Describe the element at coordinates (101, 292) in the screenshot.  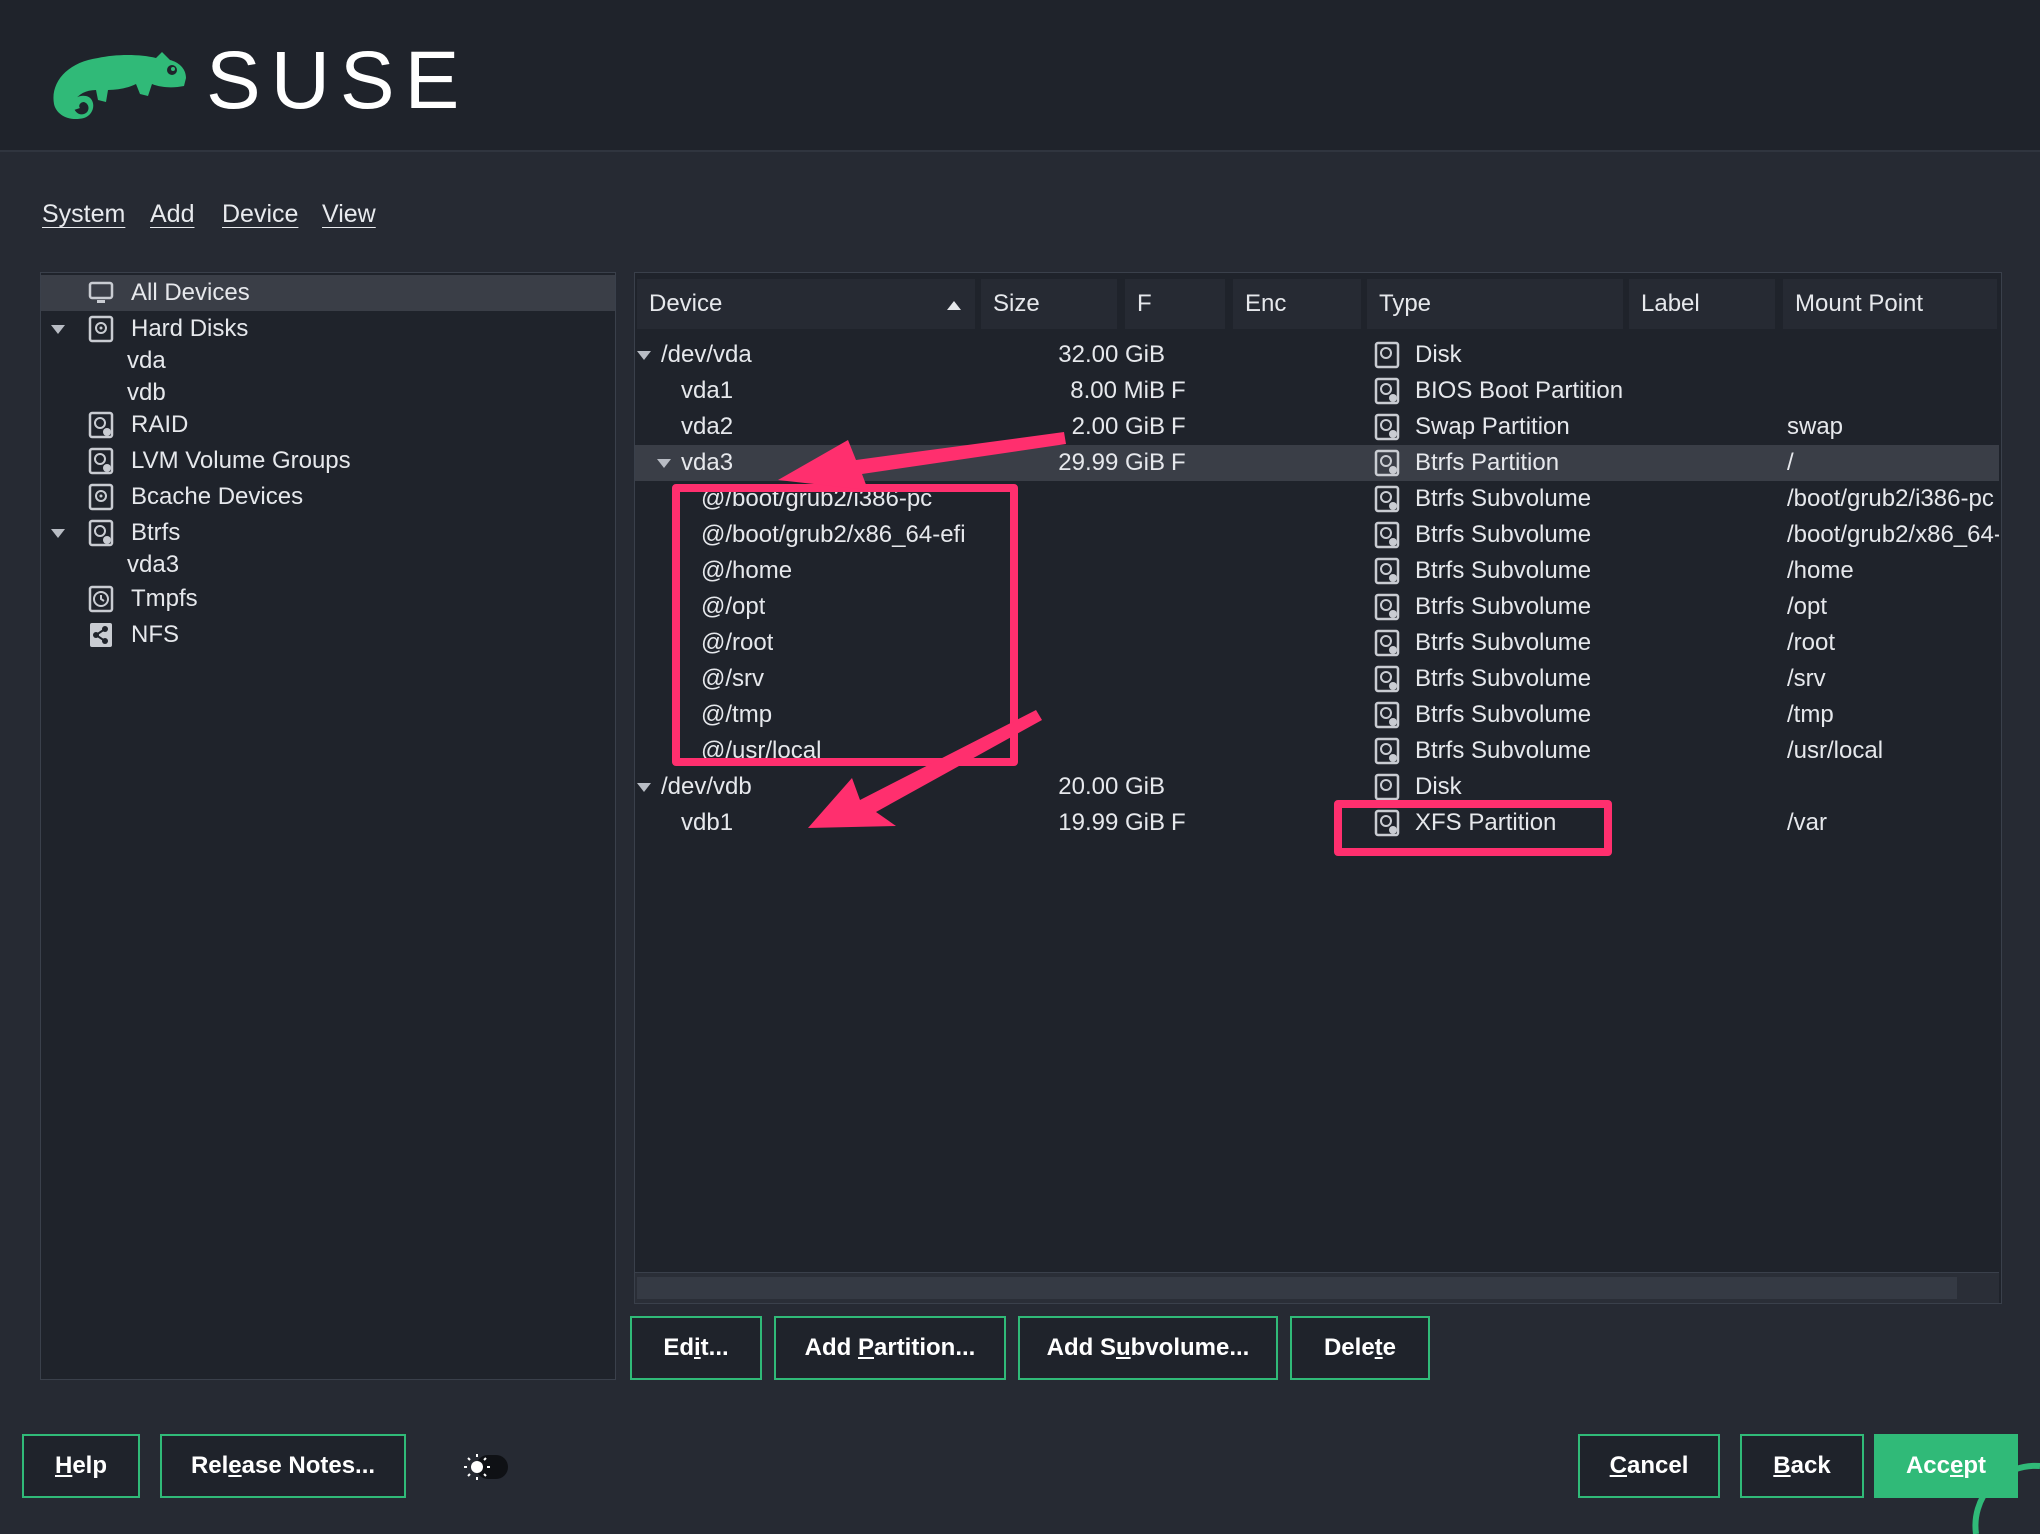
I see `monitor-icon` at that location.